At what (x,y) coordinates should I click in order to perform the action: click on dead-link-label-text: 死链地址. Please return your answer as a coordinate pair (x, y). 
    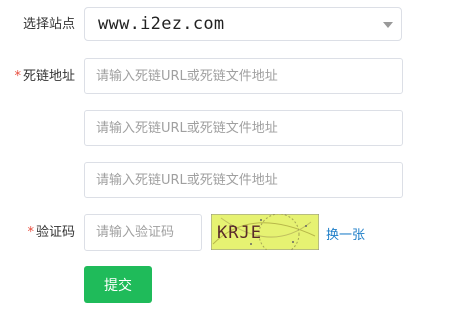
    Looking at the image, I should click on (48, 76).